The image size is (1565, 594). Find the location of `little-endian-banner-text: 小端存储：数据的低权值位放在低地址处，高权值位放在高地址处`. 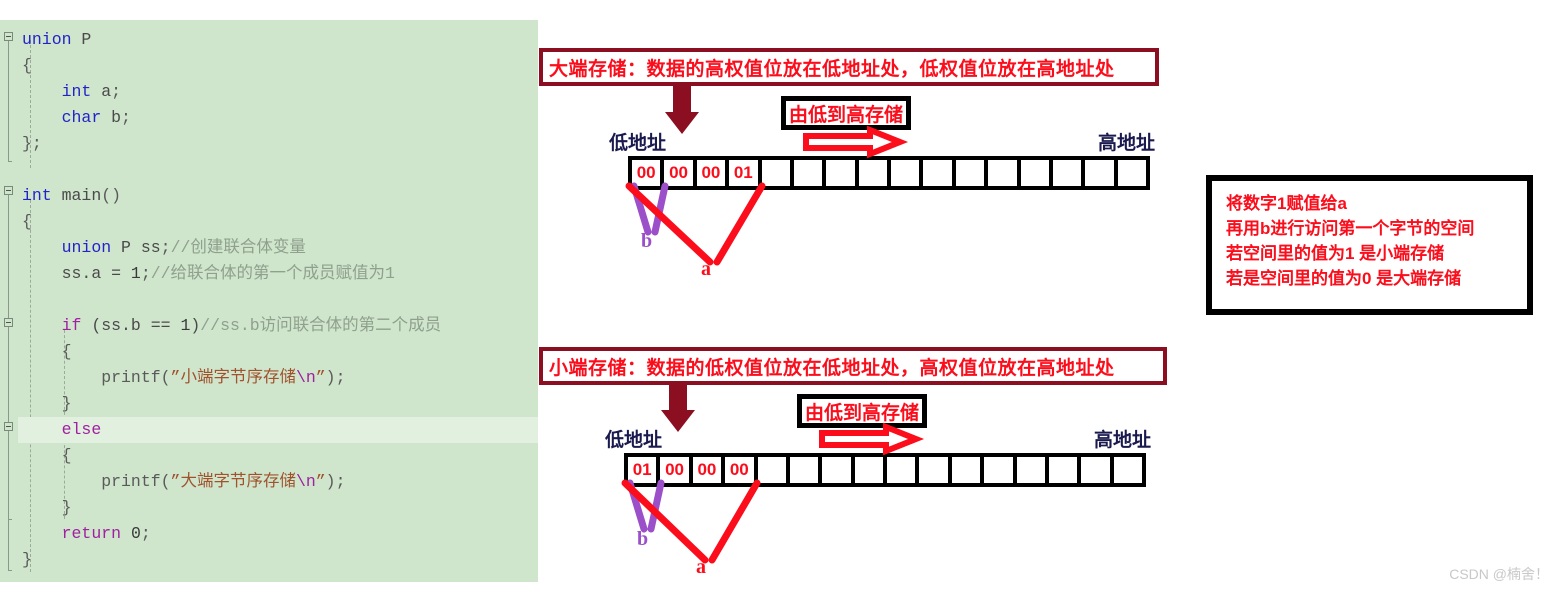

little-endian-banner-text: 小端存储：数据的低权值位放在低地址处，高权值位放在高地址处 is located at coordinates (832, 368).